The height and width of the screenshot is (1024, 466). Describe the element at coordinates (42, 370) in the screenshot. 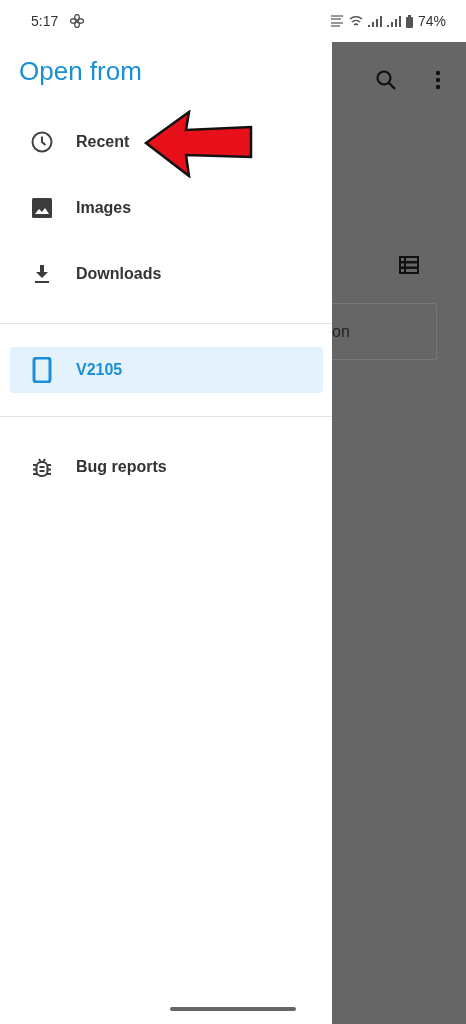

I see `phone-icon` at that location.